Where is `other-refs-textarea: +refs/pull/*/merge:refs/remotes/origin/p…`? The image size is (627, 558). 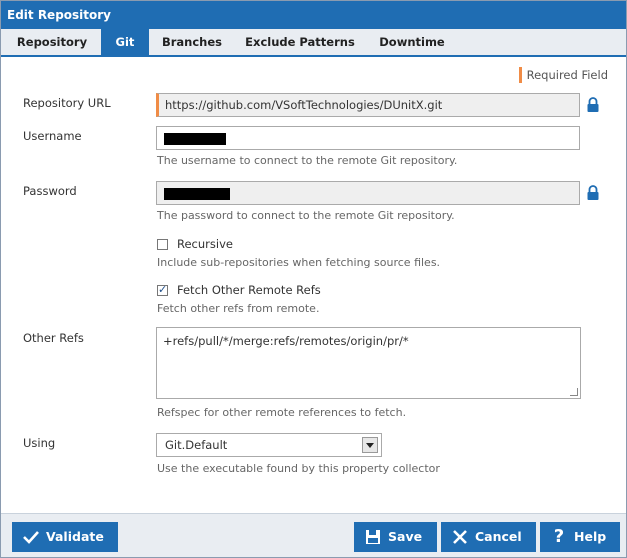 other-refs-textarea: +refs/pull/*/merge:refs/remotes/origin/p… is located at coordinates (368, 363).